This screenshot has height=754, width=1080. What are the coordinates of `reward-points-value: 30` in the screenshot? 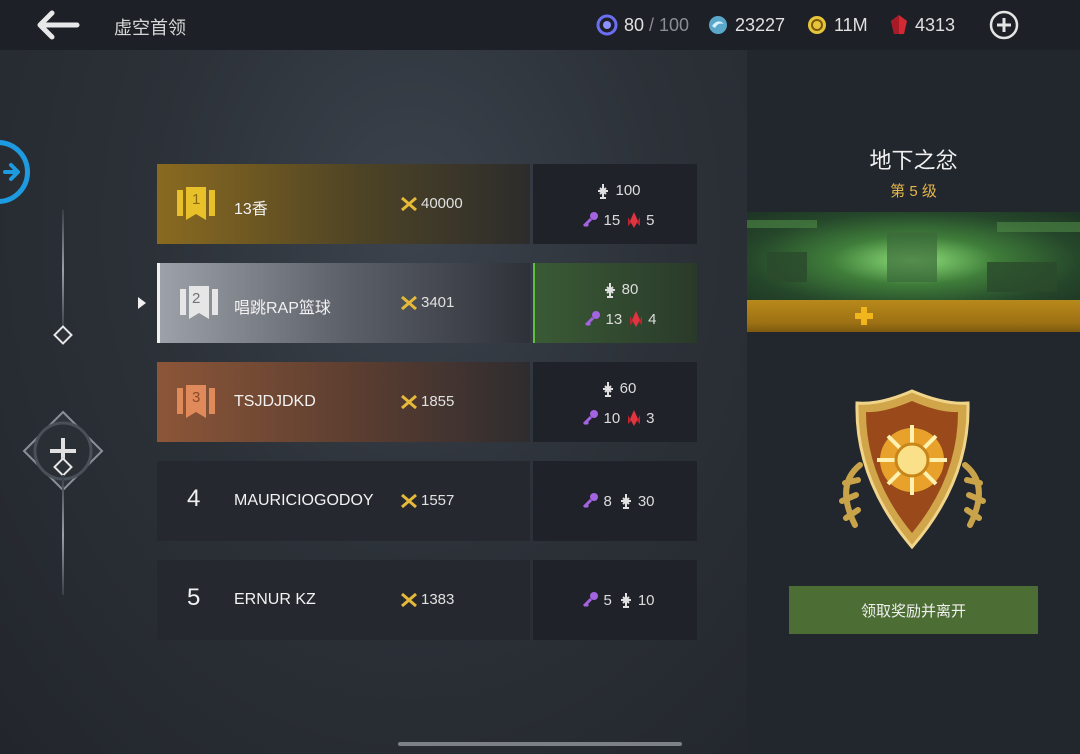 It's located at (646, 501).